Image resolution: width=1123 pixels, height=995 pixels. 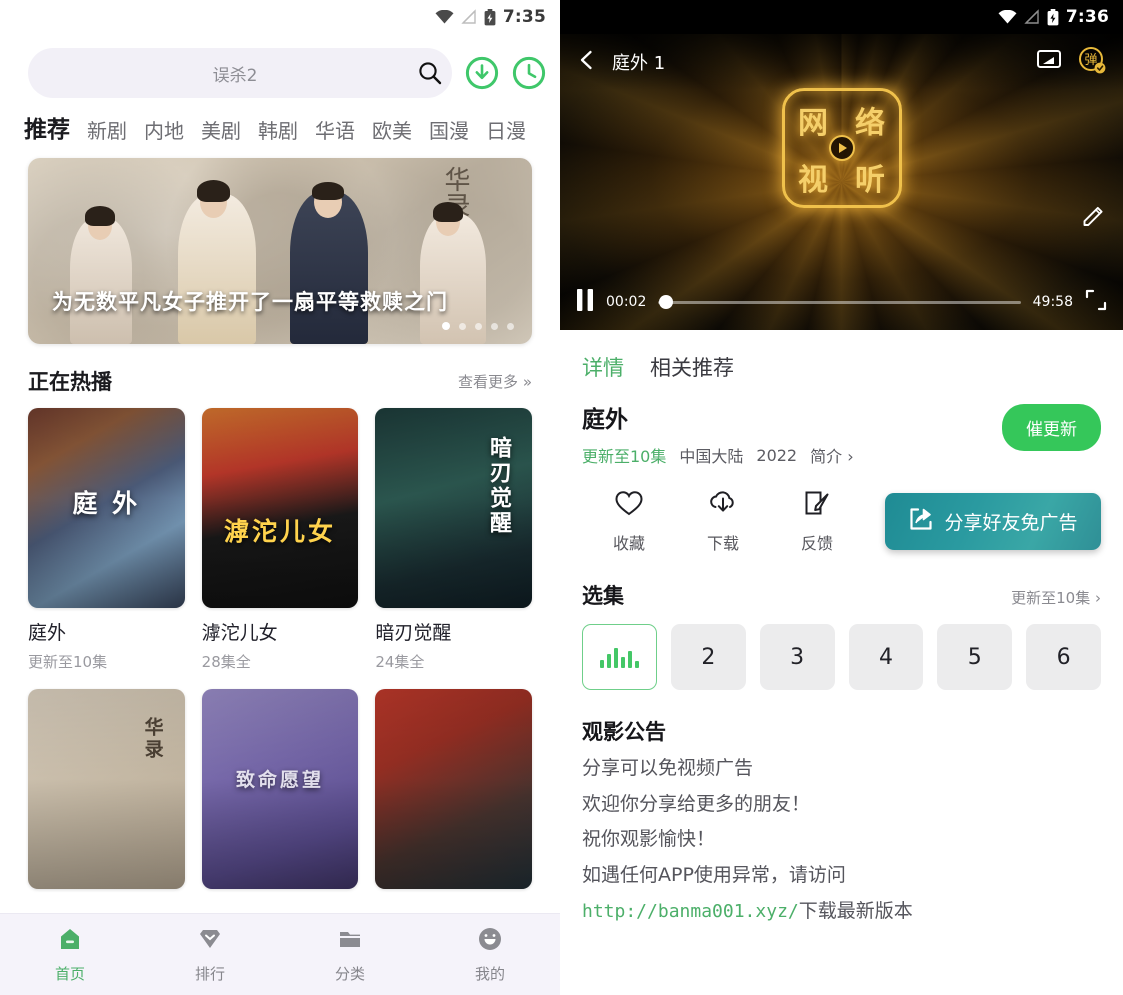 What do you see at coordinates (841, 182) in the screenshot?
I see `video-player: 网 络 视 听 庭外 1 弹 00:02 49:58` at bounding box center [841, 182].